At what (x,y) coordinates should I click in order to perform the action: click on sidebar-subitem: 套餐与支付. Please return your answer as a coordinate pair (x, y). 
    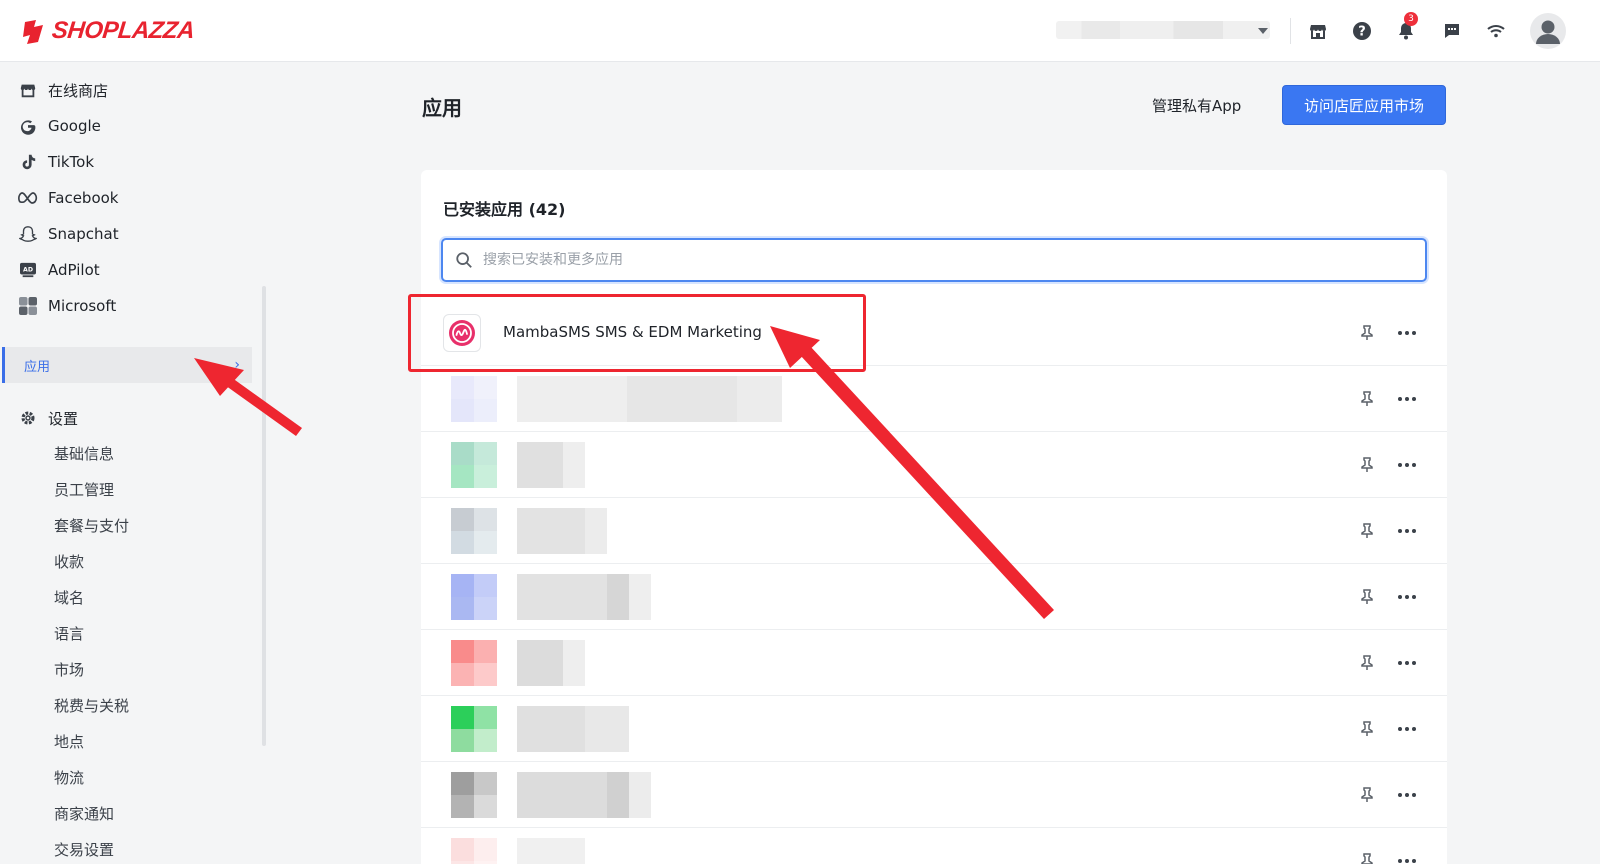
    Looking at the image, I should click on (91, 526).